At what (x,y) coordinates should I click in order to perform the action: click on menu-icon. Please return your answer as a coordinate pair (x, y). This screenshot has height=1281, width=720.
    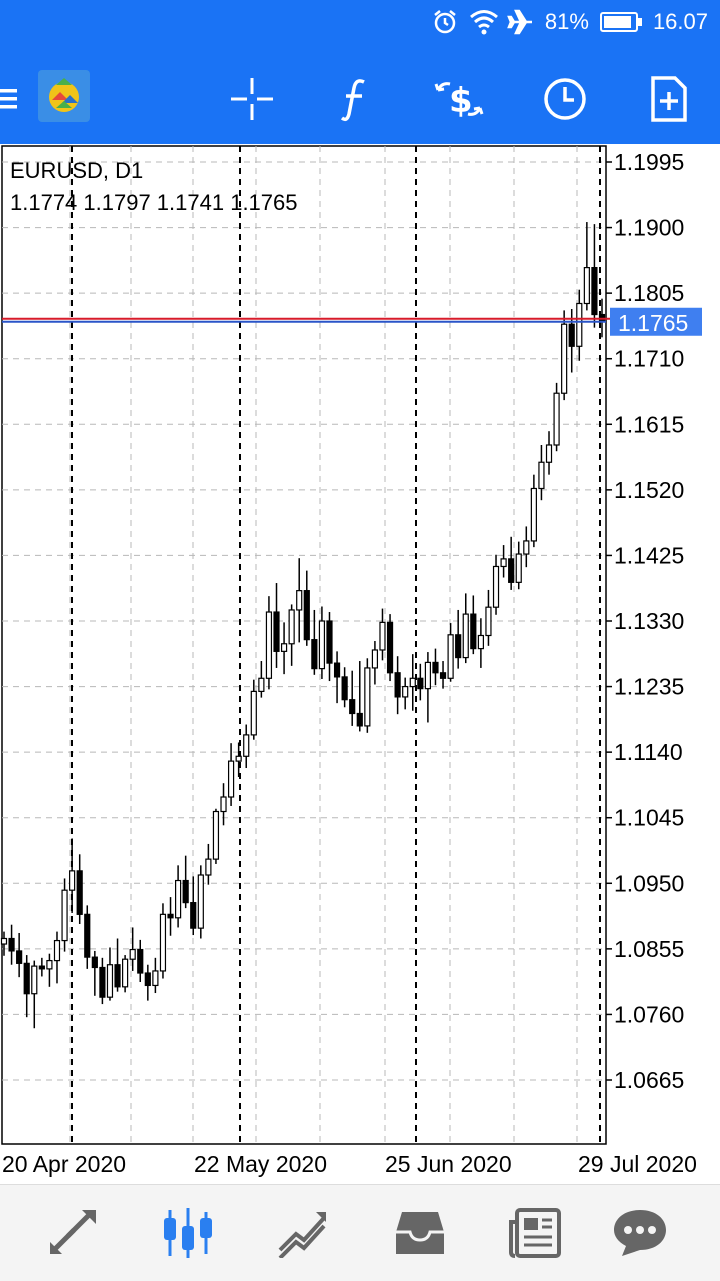
    Looking at the image, I should click on (12, 99).